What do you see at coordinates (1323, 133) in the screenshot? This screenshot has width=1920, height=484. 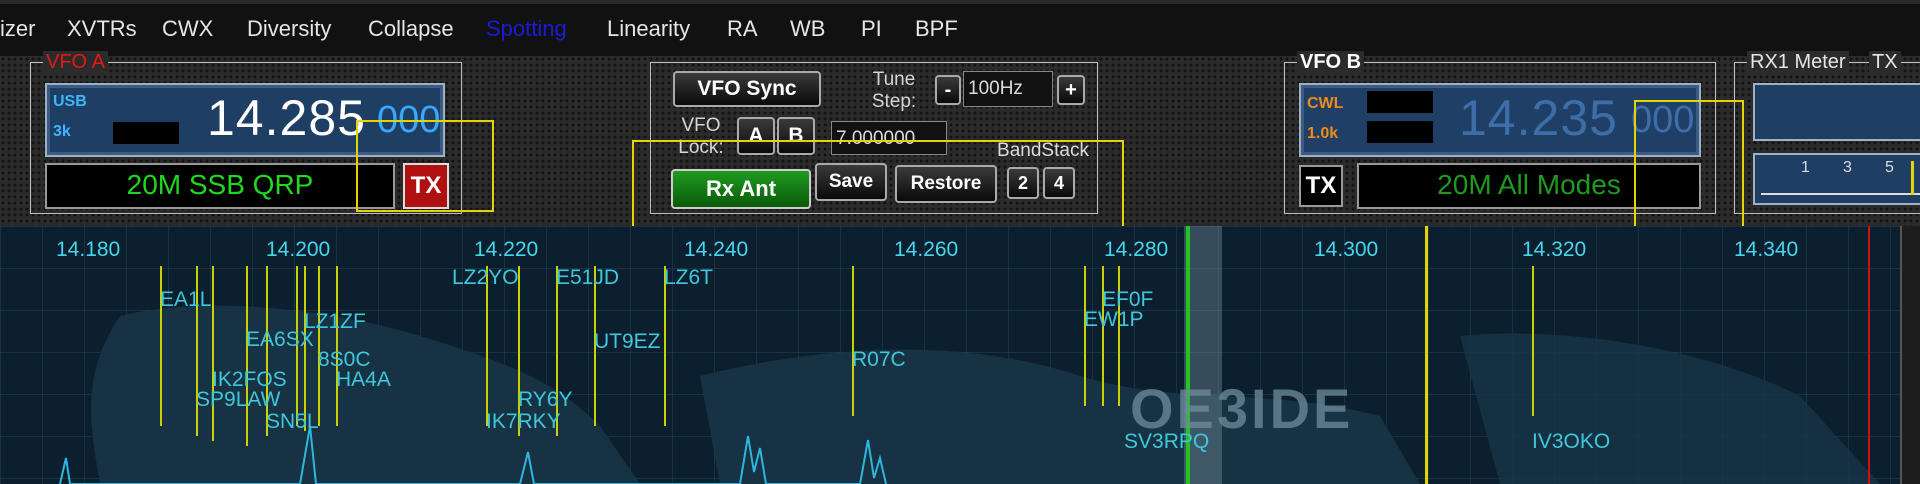 I see `vfo-b-filter: 1.0k` at bounding box center [1323, 133].